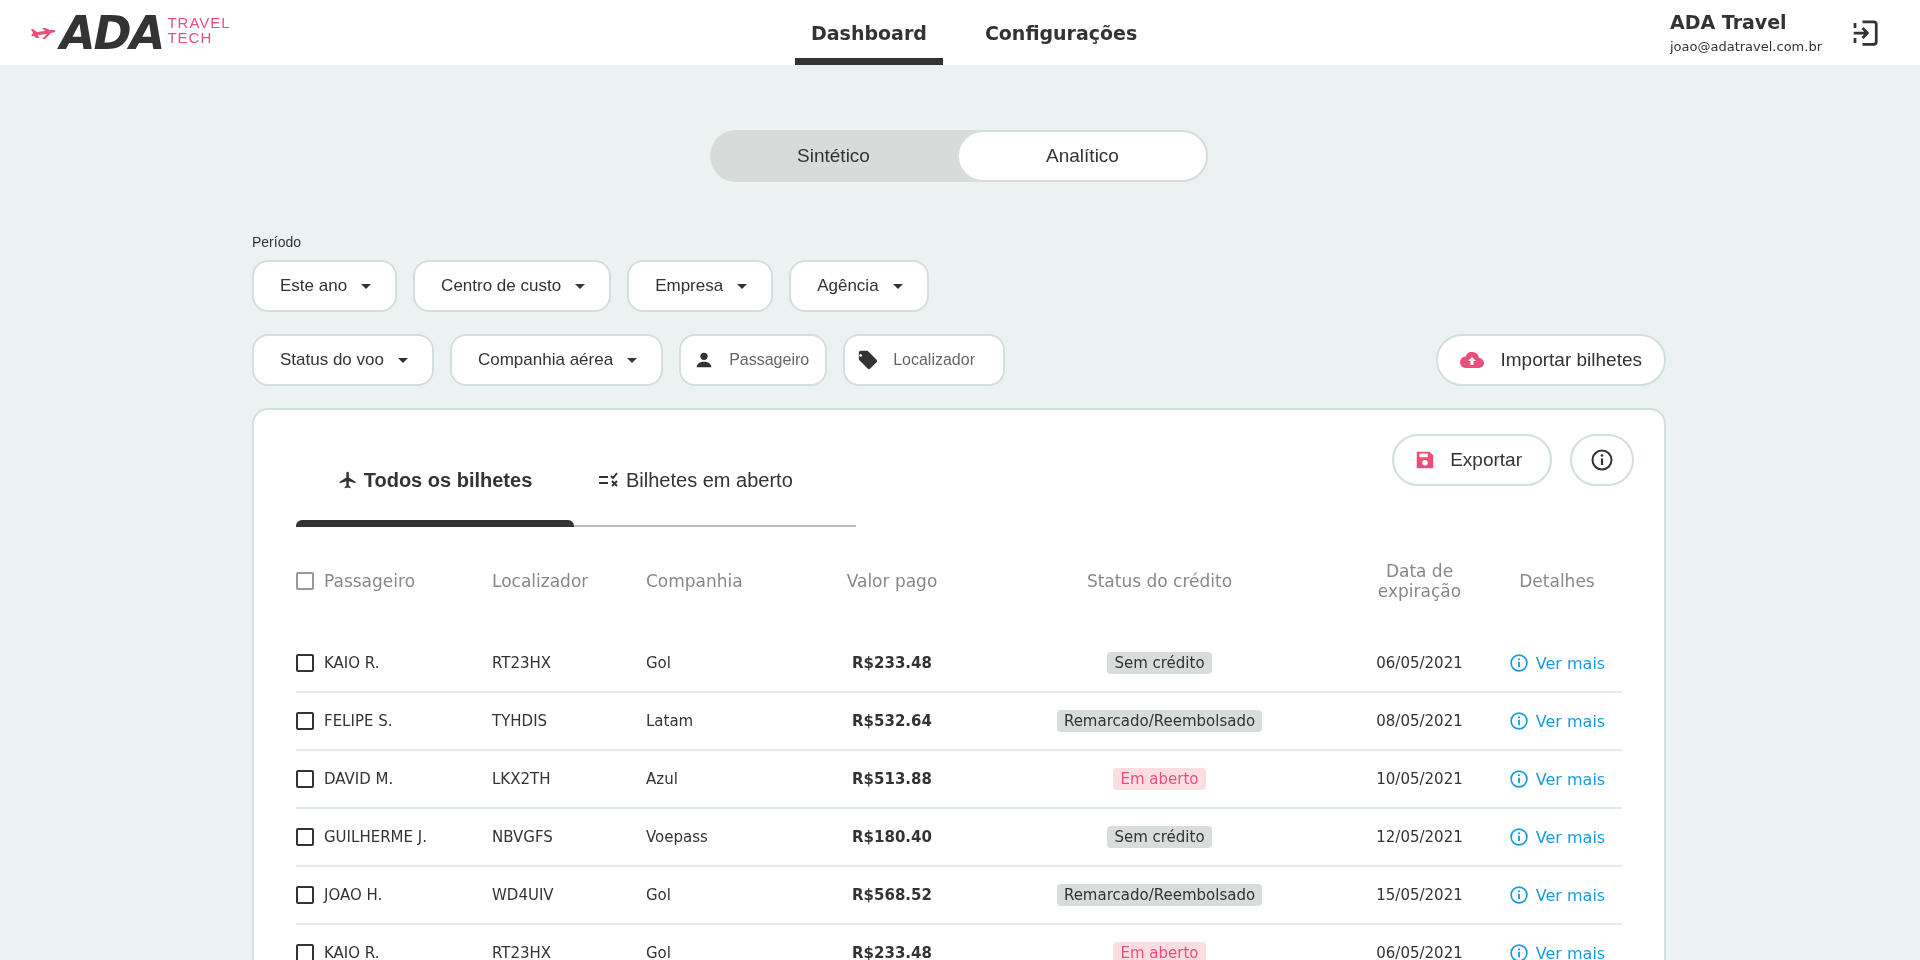  I want to click on table-cell-text: Azul, so click(662, 779).